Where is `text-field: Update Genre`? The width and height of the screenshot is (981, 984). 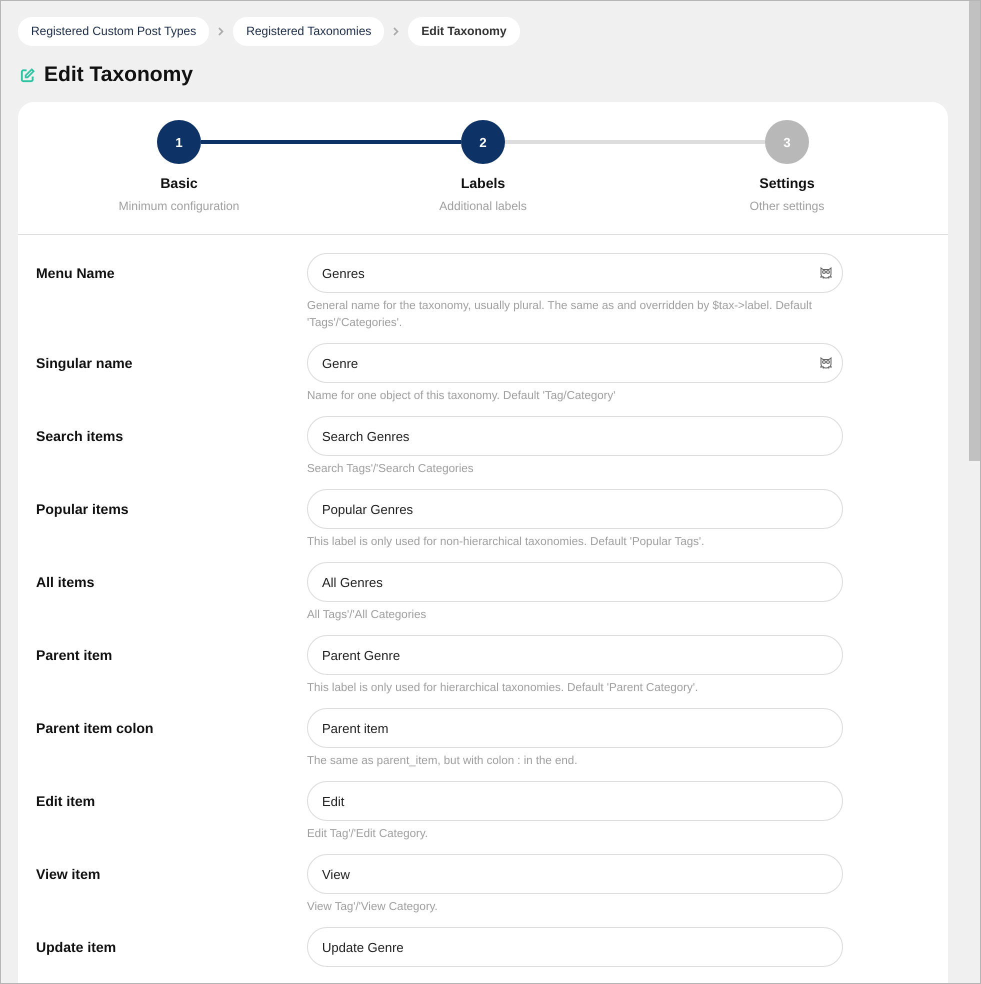
text-field: Update Genre is located at coordinates (575, 947).